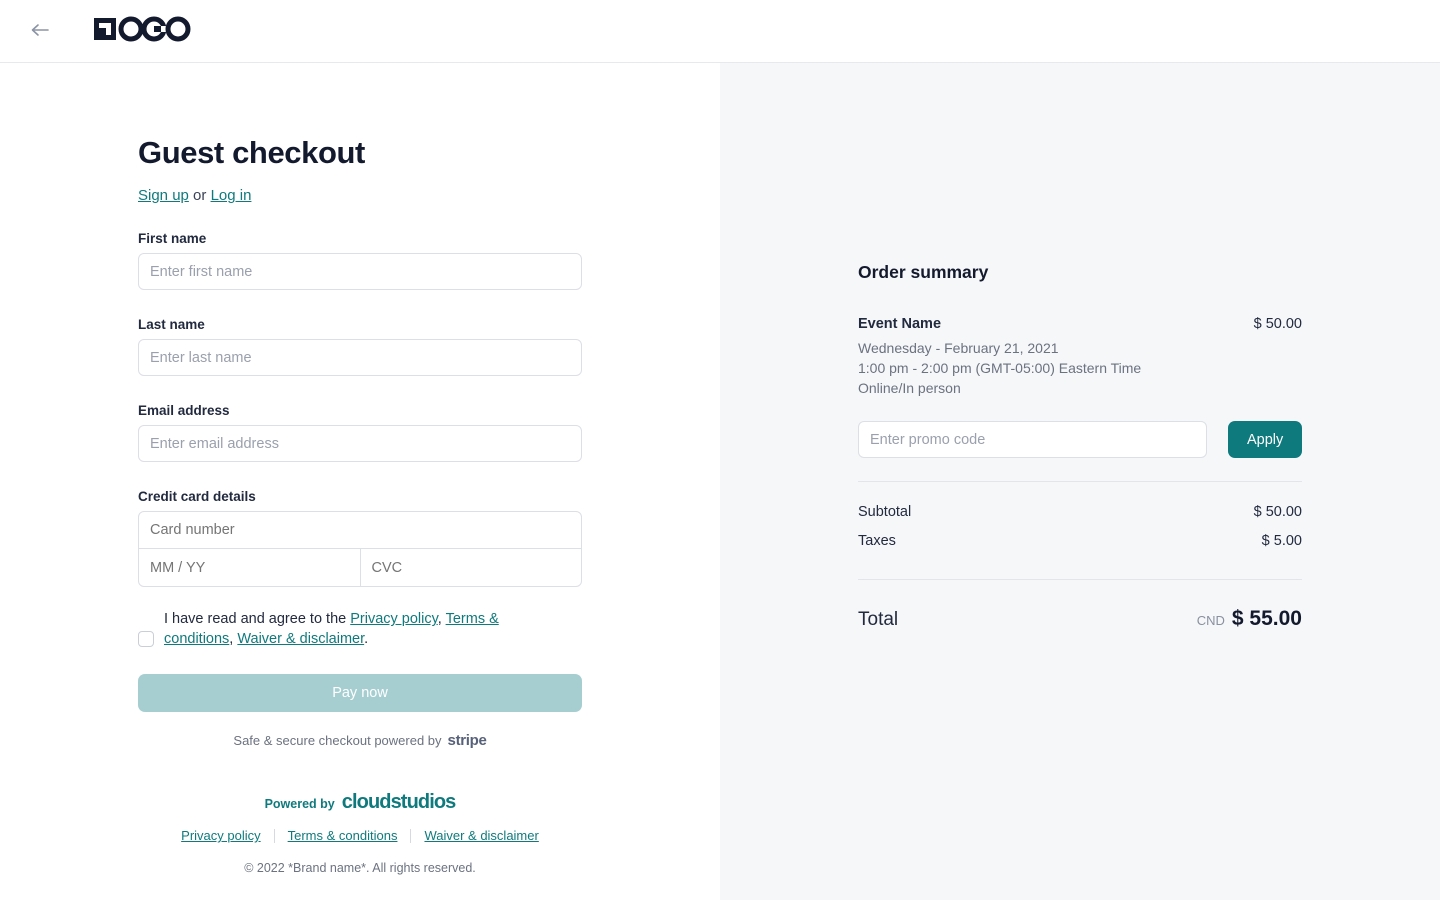  I want to click on email-field: Email address, so click(360, 433).